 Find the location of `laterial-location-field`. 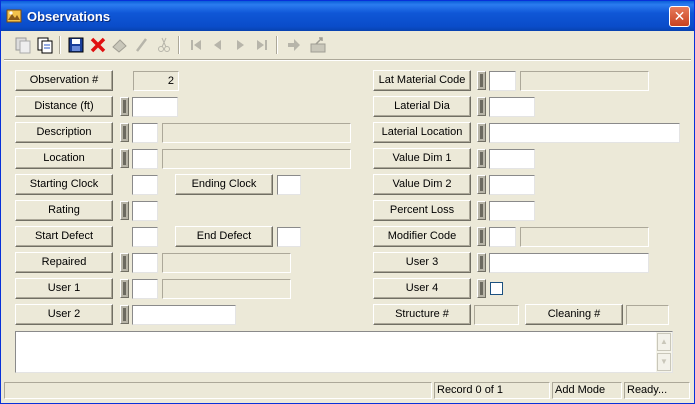

laterial-location-field is located at coordinates (584, 133).